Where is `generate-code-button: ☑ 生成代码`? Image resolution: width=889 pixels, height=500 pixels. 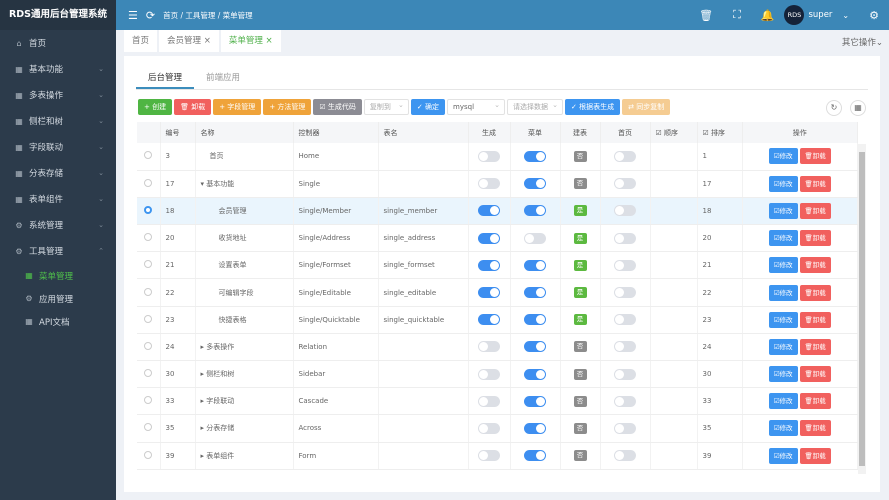
generate-code-button: ☑ 生成代码 is located at coordinates (337, 107).